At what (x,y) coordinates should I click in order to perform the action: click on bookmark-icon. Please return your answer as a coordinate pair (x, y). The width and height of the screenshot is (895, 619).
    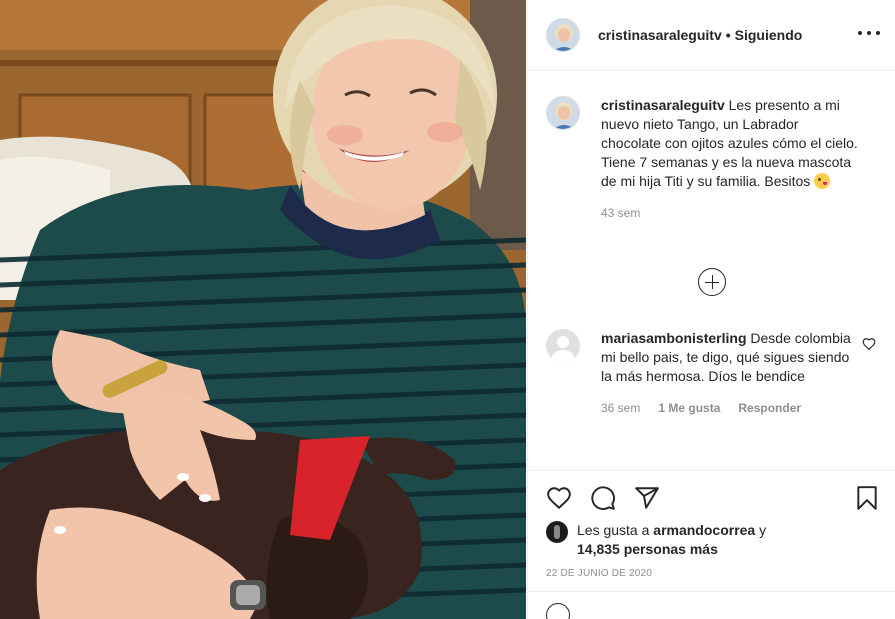
    Looking at the image, I should click on (867, 498).